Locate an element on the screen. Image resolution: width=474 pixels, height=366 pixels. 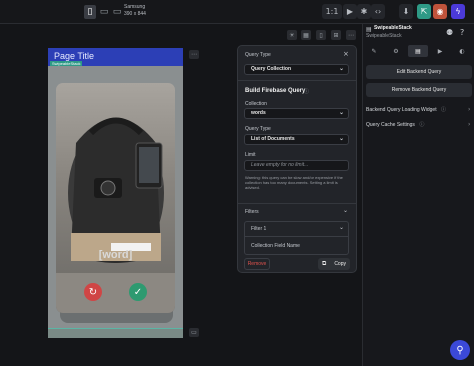
copy-button: ⧉ Copy is located at coordinates (334, 264).